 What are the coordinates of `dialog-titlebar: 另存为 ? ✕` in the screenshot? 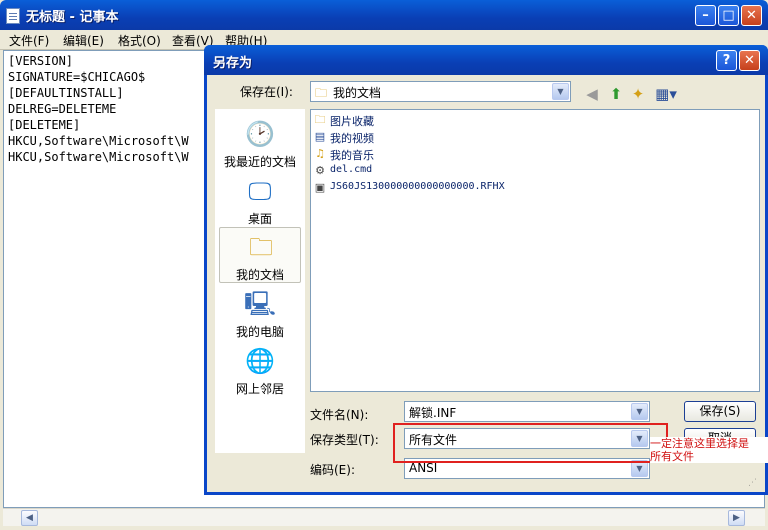 It's located at (486, 60).